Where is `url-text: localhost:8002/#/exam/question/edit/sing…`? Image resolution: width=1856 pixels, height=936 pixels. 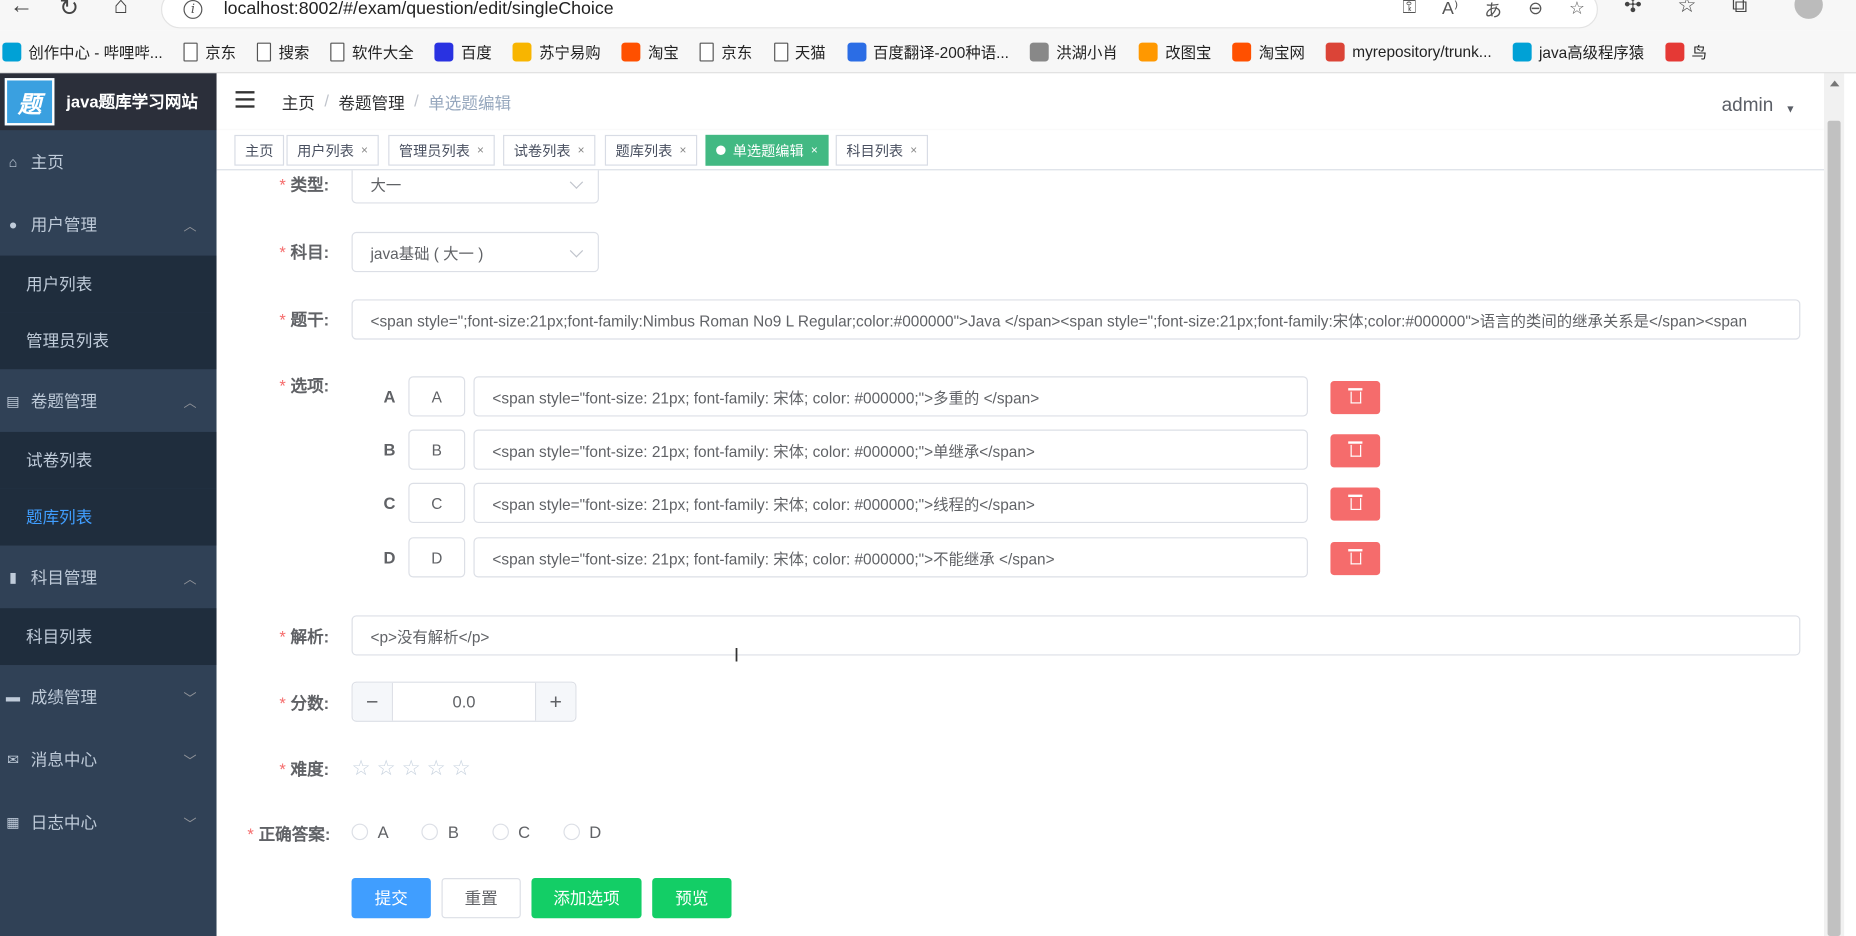
url-text: localhost:8002/#/exam/question/edit/sing… is located at coordinates (419, 9).